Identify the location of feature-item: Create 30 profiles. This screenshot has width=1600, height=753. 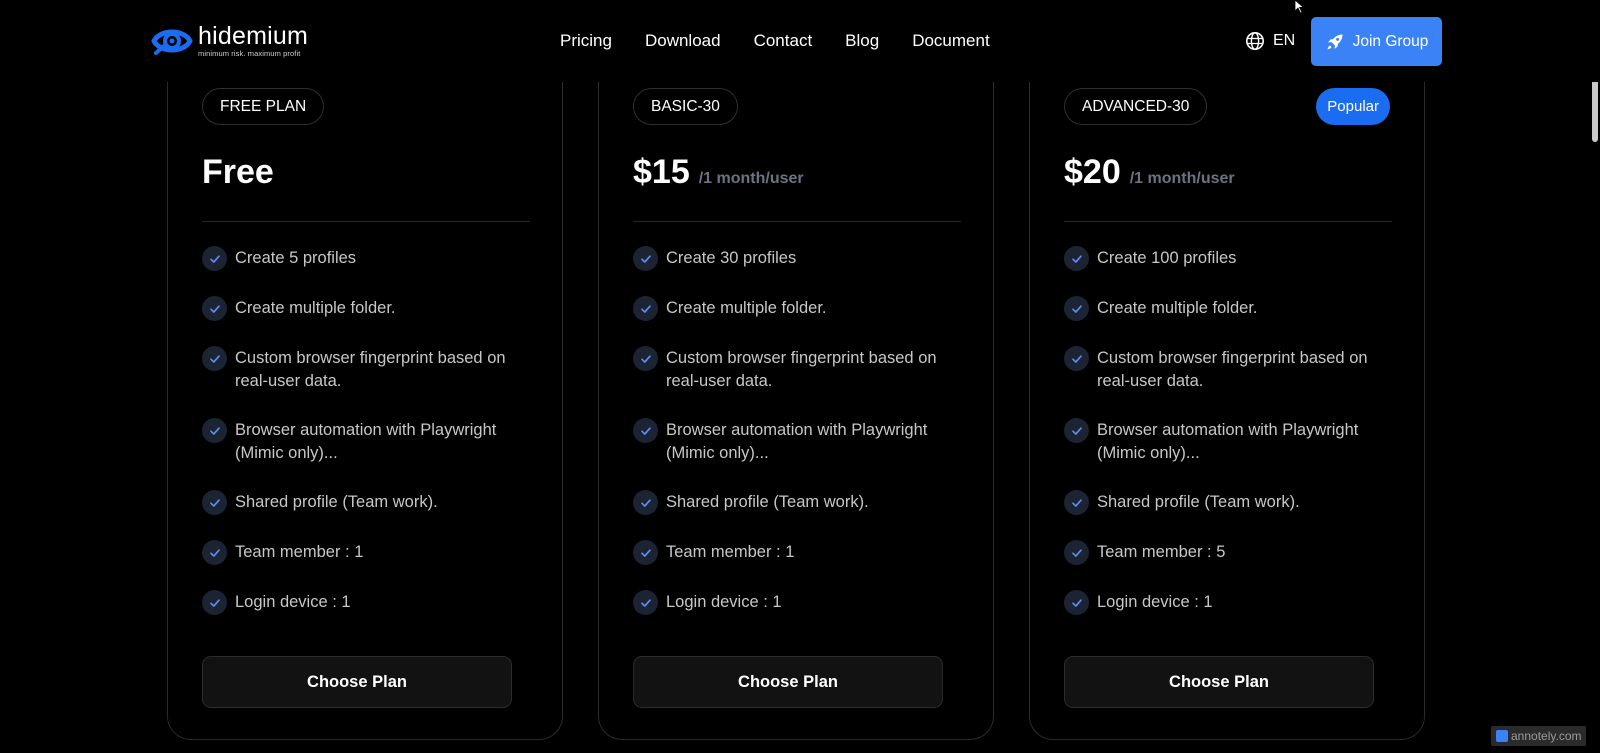
(798, 258).